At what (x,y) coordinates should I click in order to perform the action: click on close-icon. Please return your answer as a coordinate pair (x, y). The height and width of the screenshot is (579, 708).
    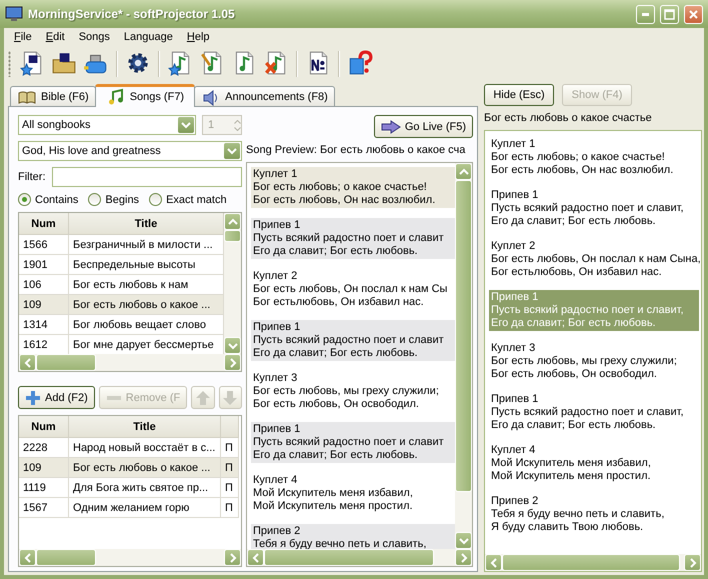
    Looking at the image, I should click on (693, 14).